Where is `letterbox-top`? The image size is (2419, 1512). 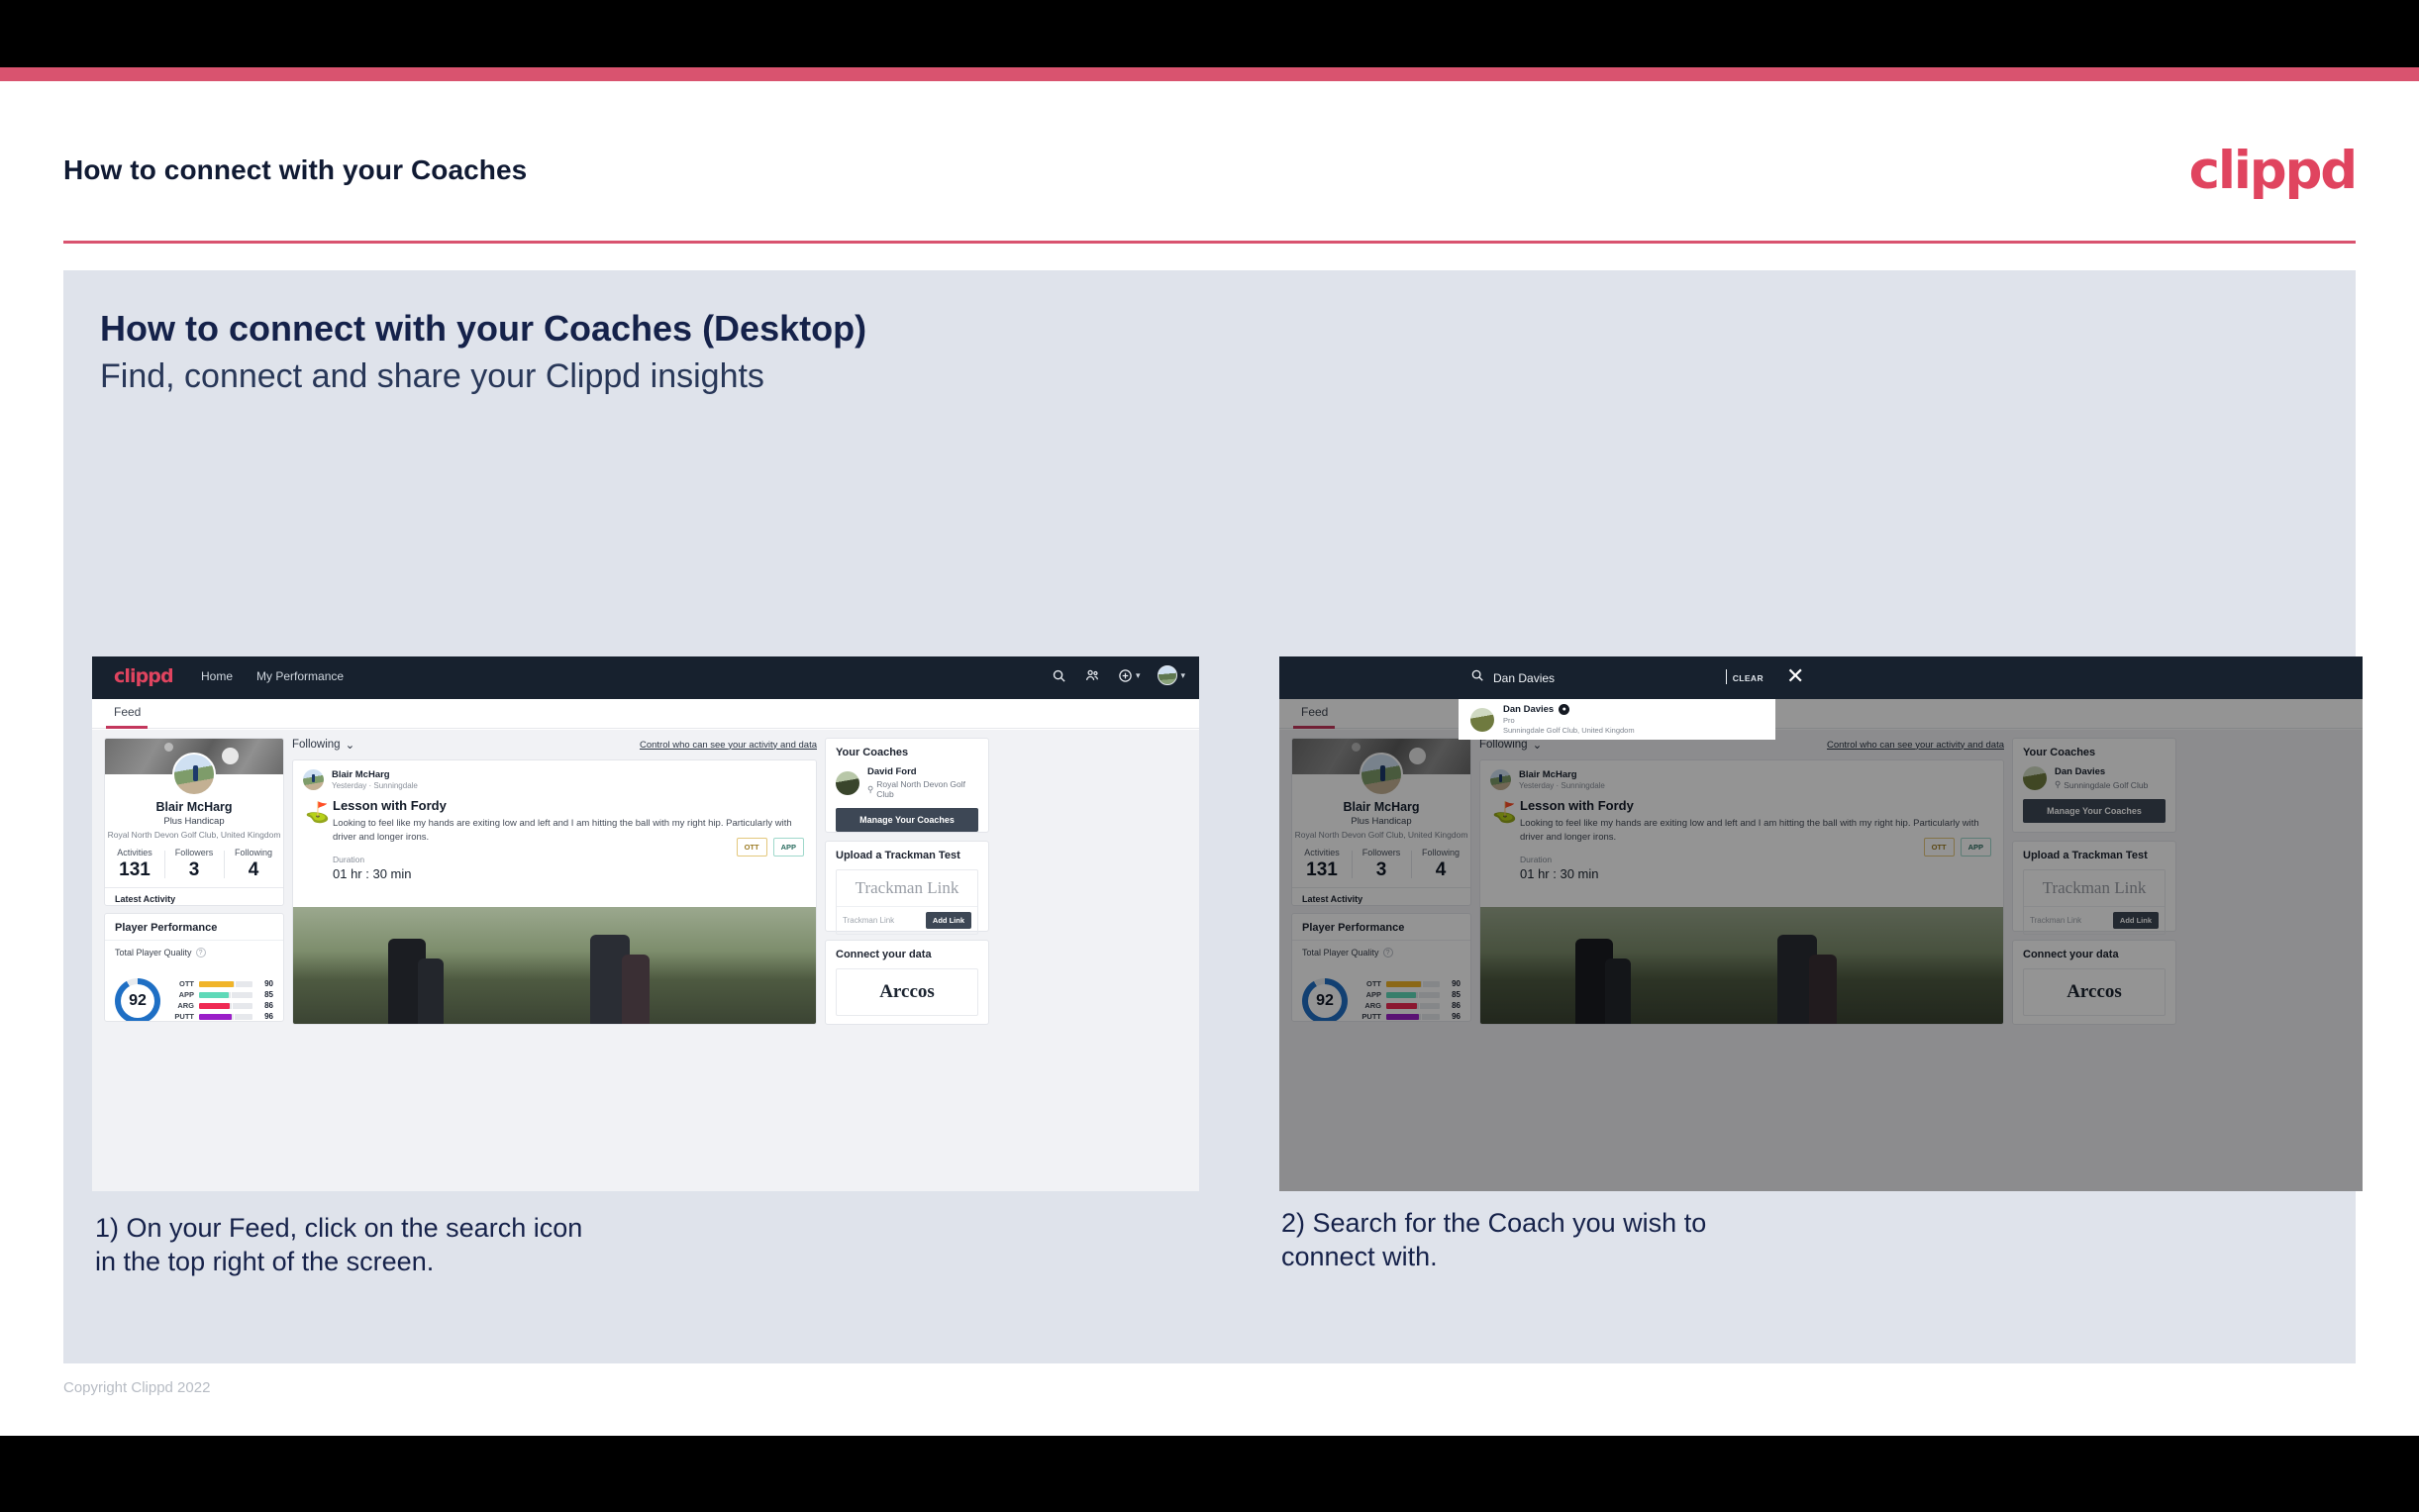 letterbox-top is located at coordinates (1209, 33).